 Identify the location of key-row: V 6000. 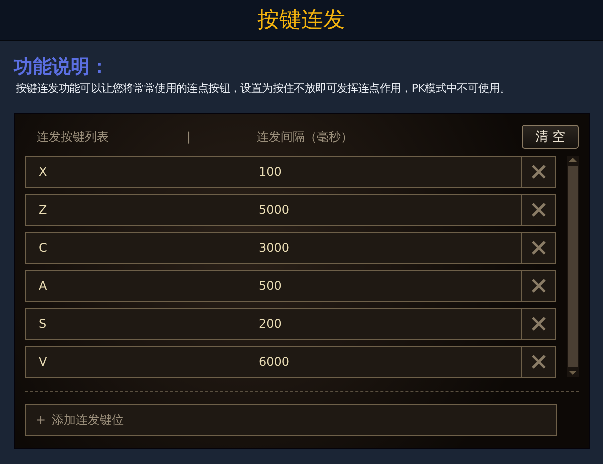
(290, 362).